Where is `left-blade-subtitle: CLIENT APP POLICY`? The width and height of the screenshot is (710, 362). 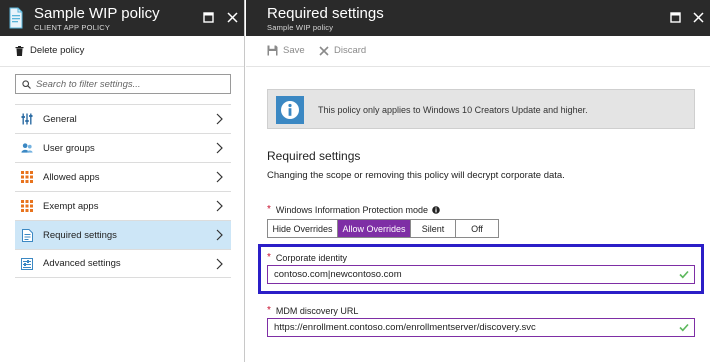 left-blade-subtitle: CLIENT APP POLICY is located at coordinates (72, 27).